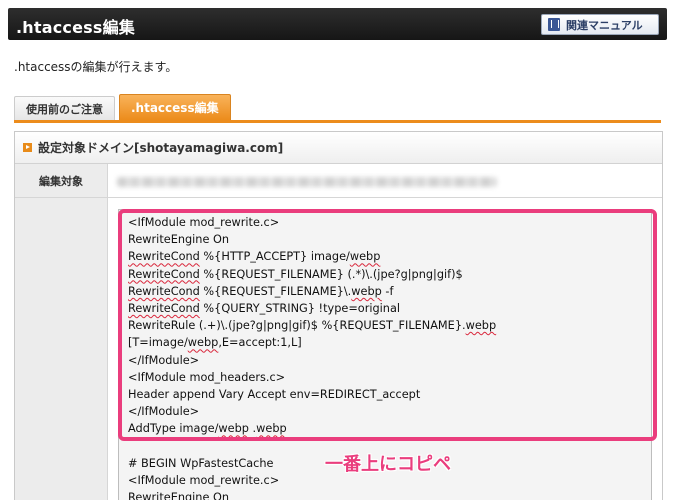  What do you see at coordinates (388, 464) in the screenshot?
I see `annotation-label: 一番上にコピペ` at bounding box center [388, 464].